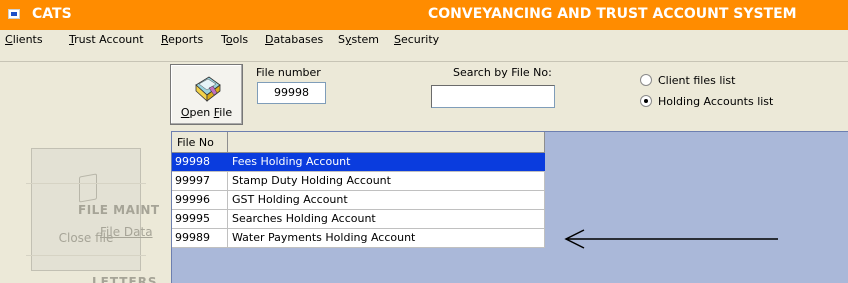 Image resolution: width=848 pixels, height=283 pixels. Describe the element at coordinates (125, 279) in the screenshot. I see `letters-heading: LETTERS` at that location.